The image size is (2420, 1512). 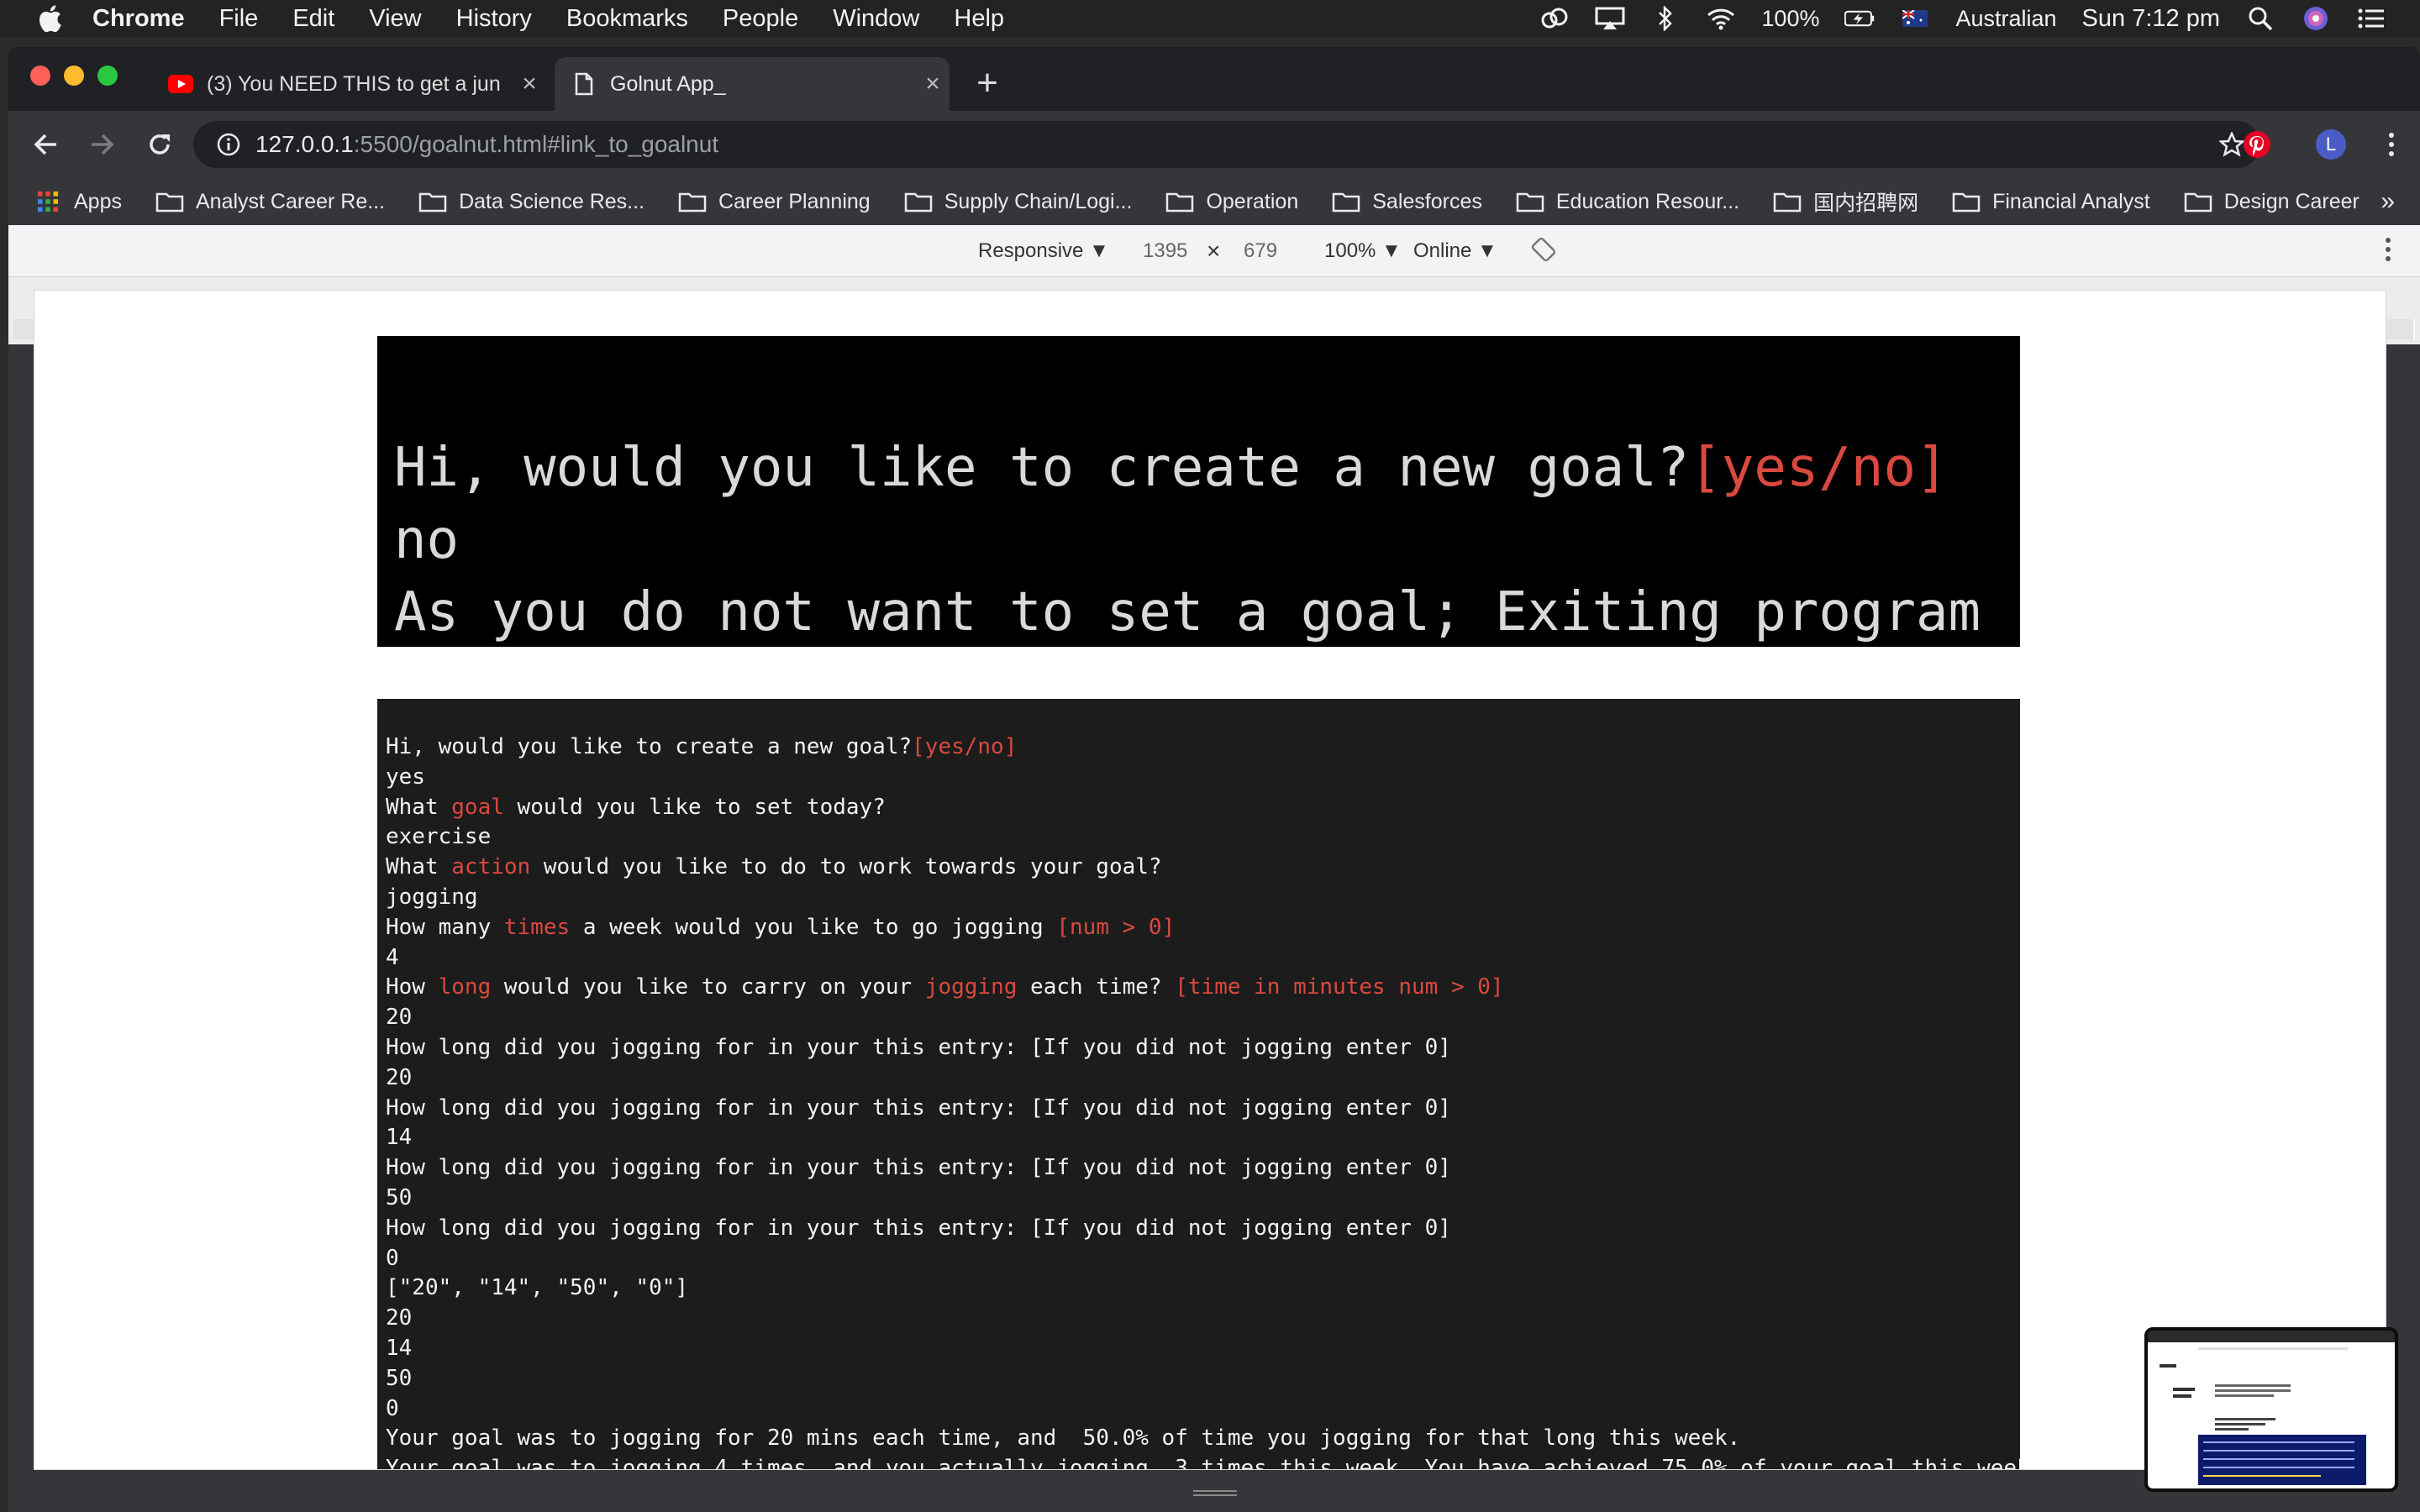 I want to click on back-arrow-icon, so click(x=45, y=144).